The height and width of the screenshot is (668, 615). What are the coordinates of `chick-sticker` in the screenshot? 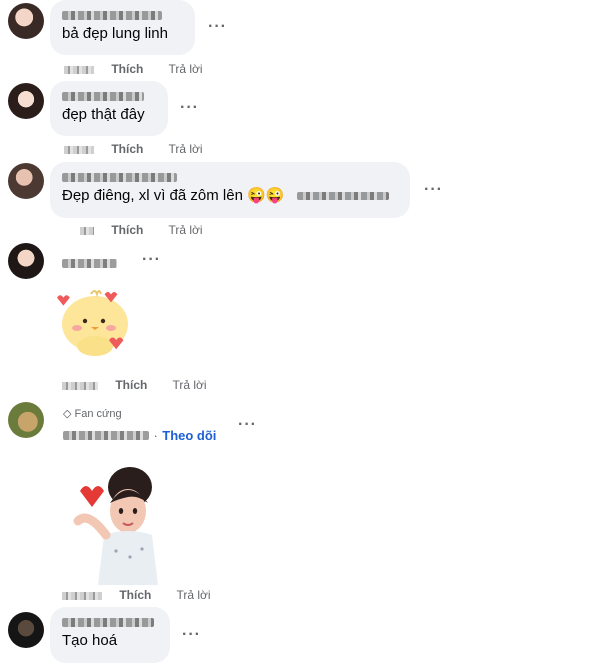 It's located at (92, 323).